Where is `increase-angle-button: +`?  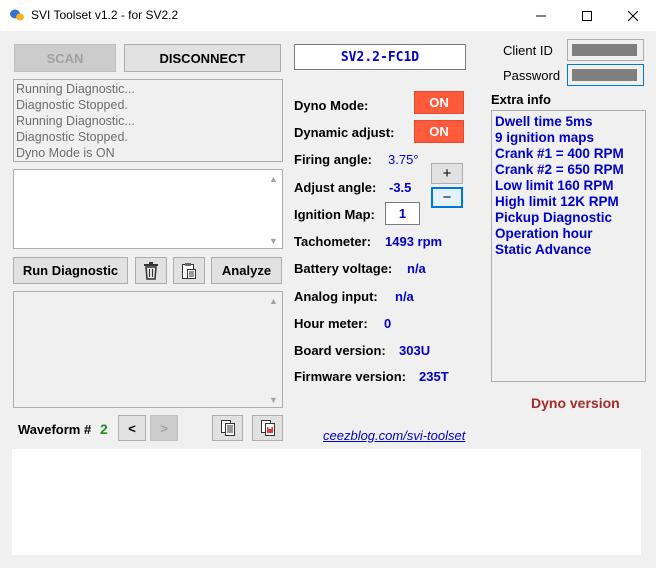 increase-angle-button: + is located at coordinates (447, 173).